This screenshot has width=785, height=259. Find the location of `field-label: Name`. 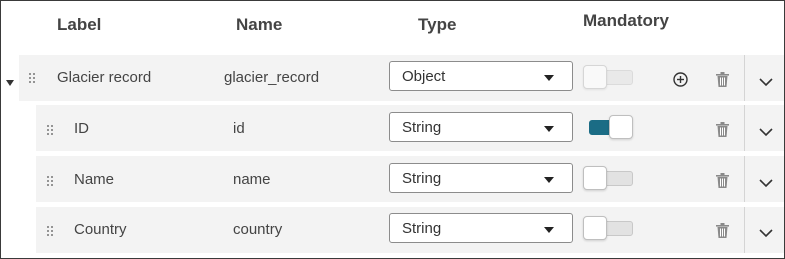

field-label: Name is located at coordinates (94, 179).